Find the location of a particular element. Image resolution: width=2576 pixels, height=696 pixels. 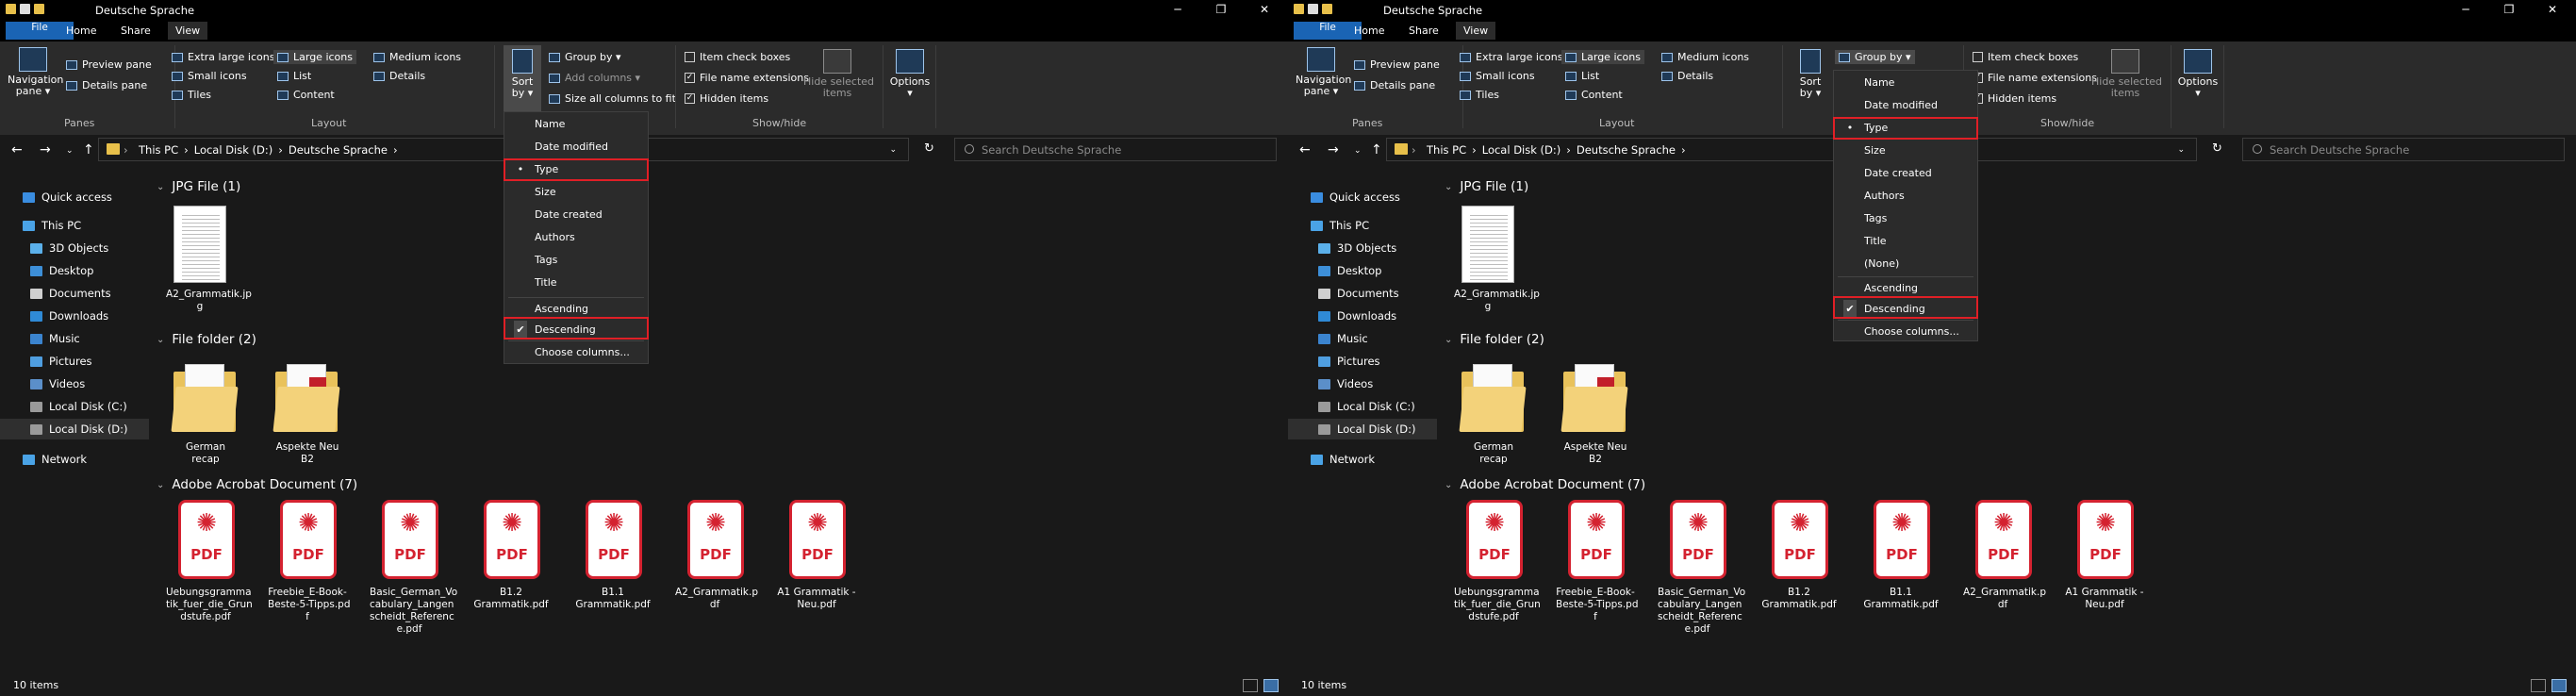

options-button: Options ▾ is located at coordinates (909, 74).